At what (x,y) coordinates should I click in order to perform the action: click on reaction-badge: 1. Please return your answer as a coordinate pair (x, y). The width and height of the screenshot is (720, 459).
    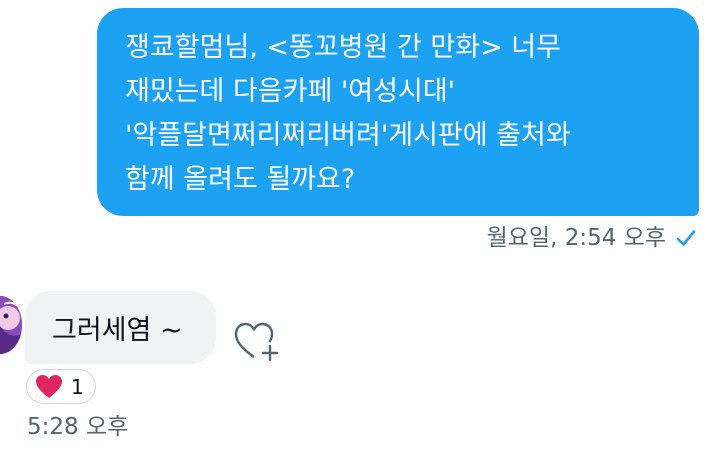
    Looking at the image, I should click on (61, 386).